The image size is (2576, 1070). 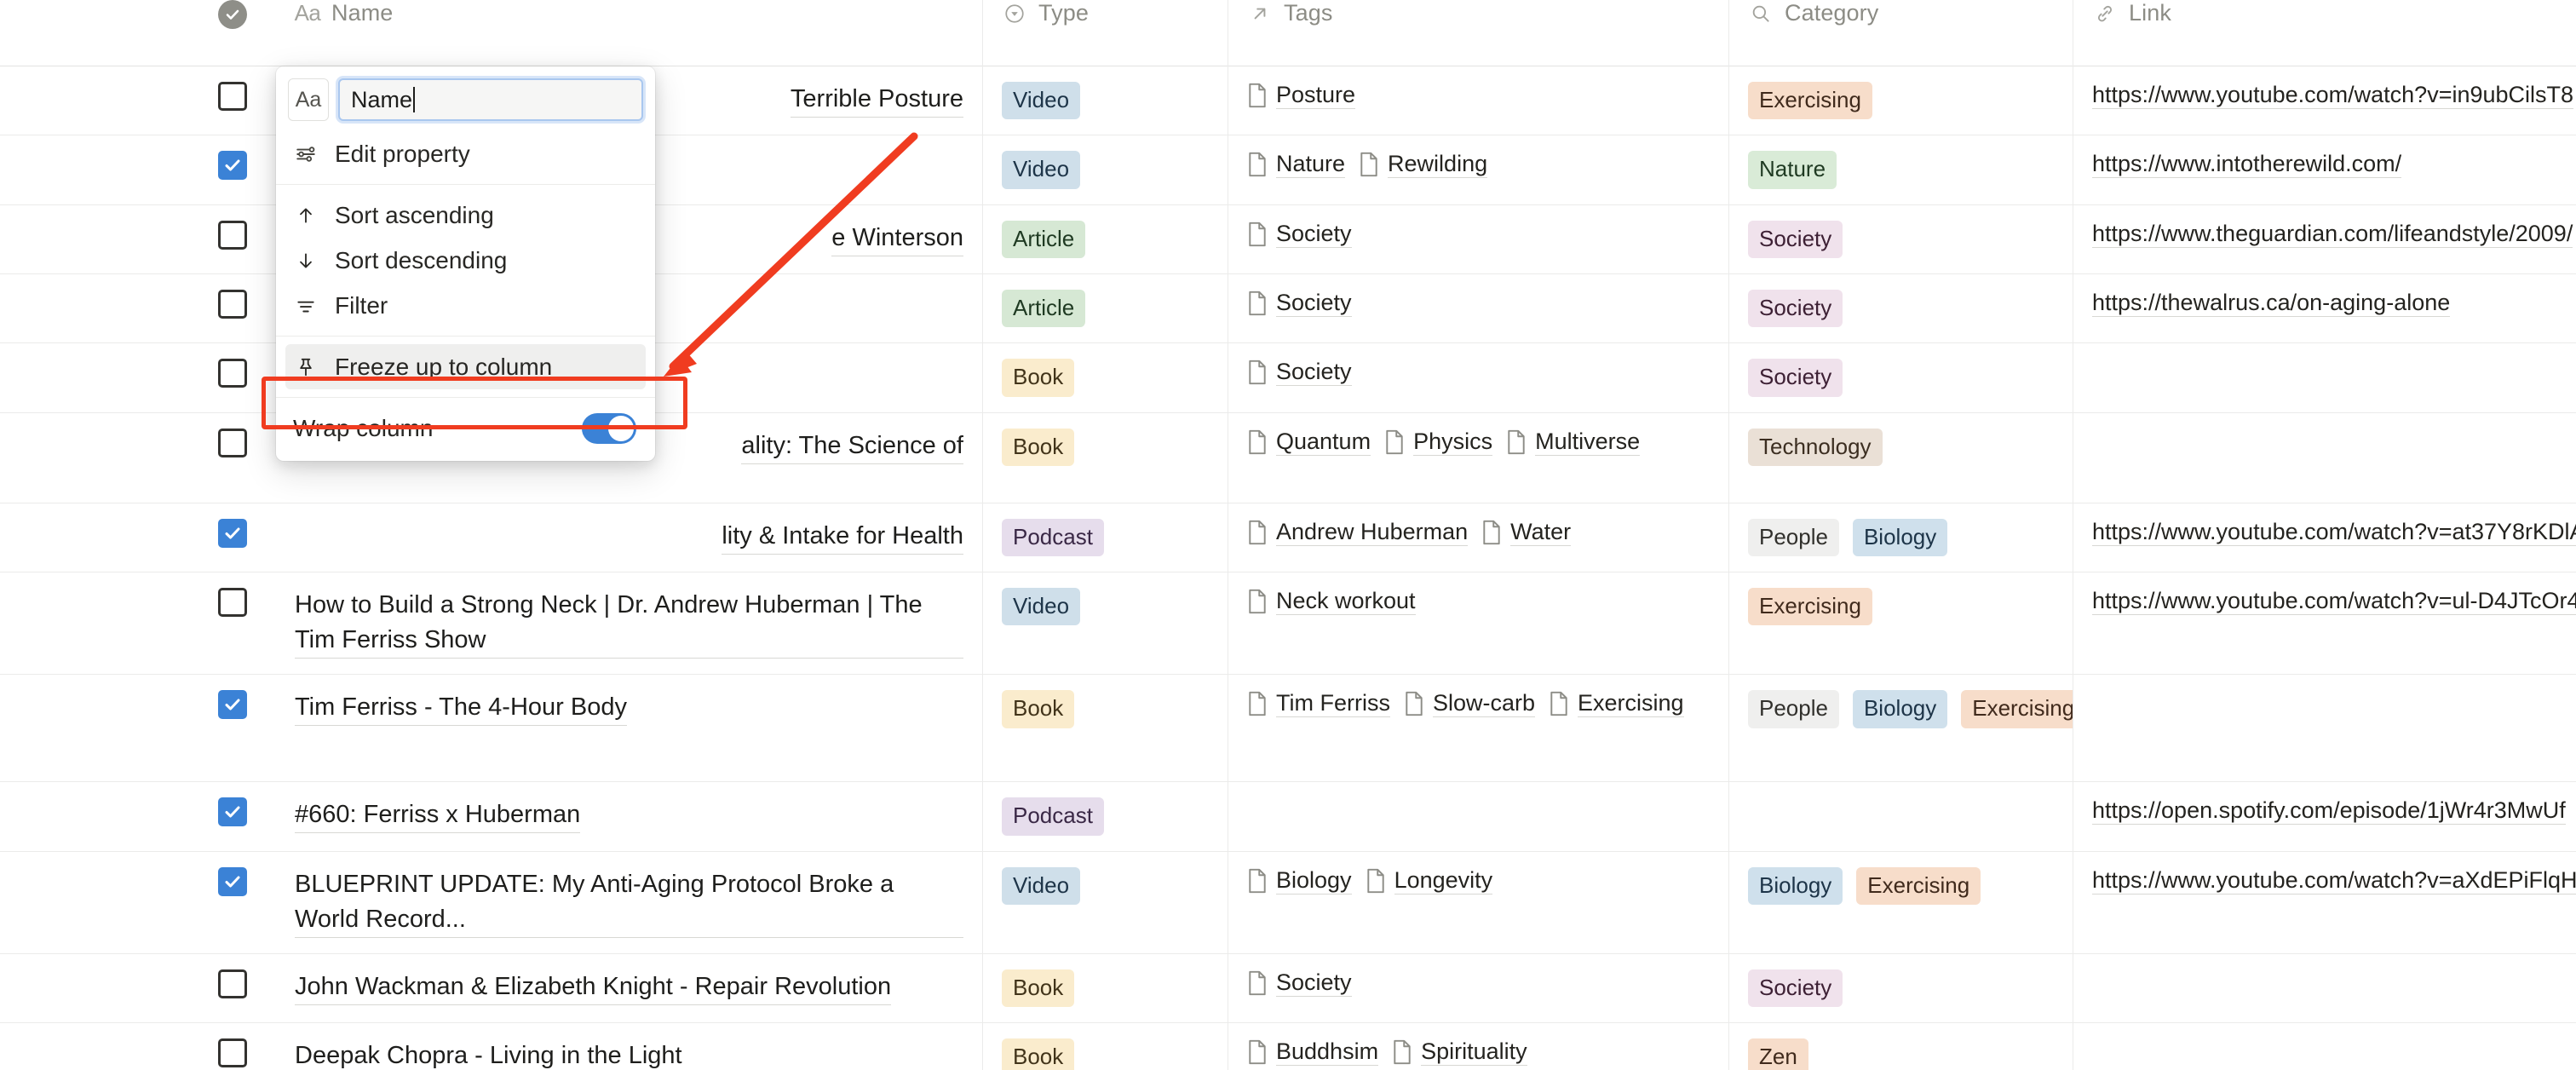 What do you see at coordinates (1313, 1053) in the screenshot?
I see `tag-page-reference: Buddhsim` at bounding box center [1313, 1053].